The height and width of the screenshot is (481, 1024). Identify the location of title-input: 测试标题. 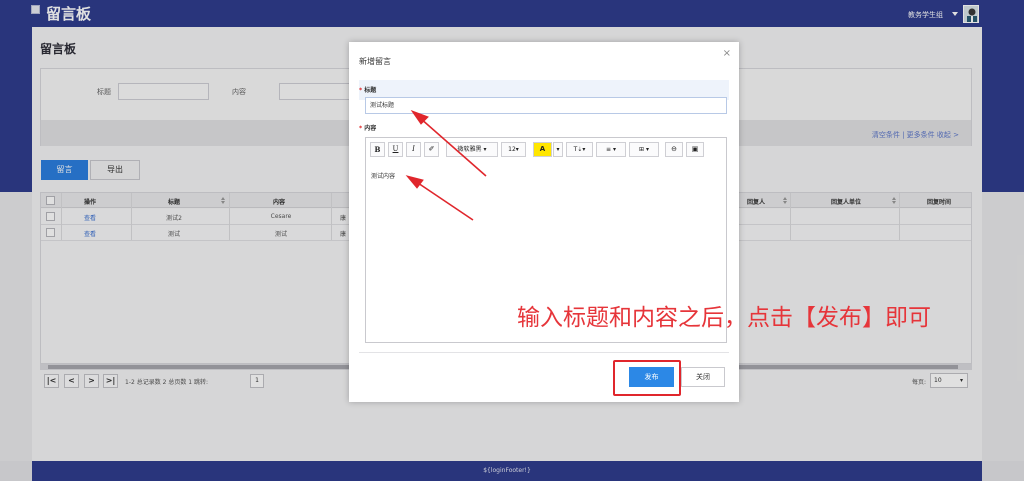
(546, 105).